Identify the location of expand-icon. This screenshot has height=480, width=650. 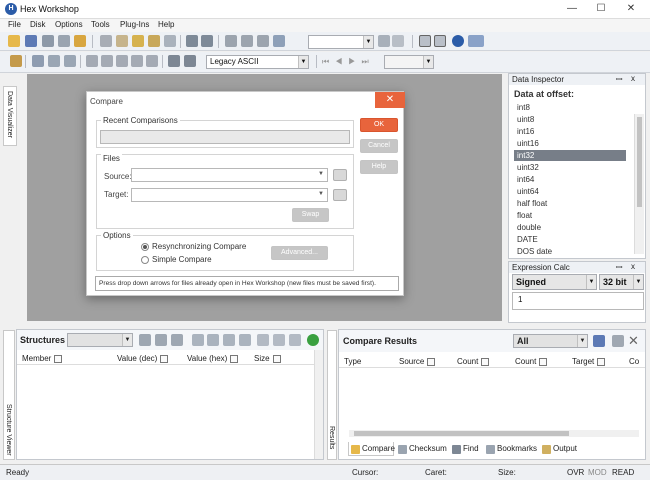
(198, 340).